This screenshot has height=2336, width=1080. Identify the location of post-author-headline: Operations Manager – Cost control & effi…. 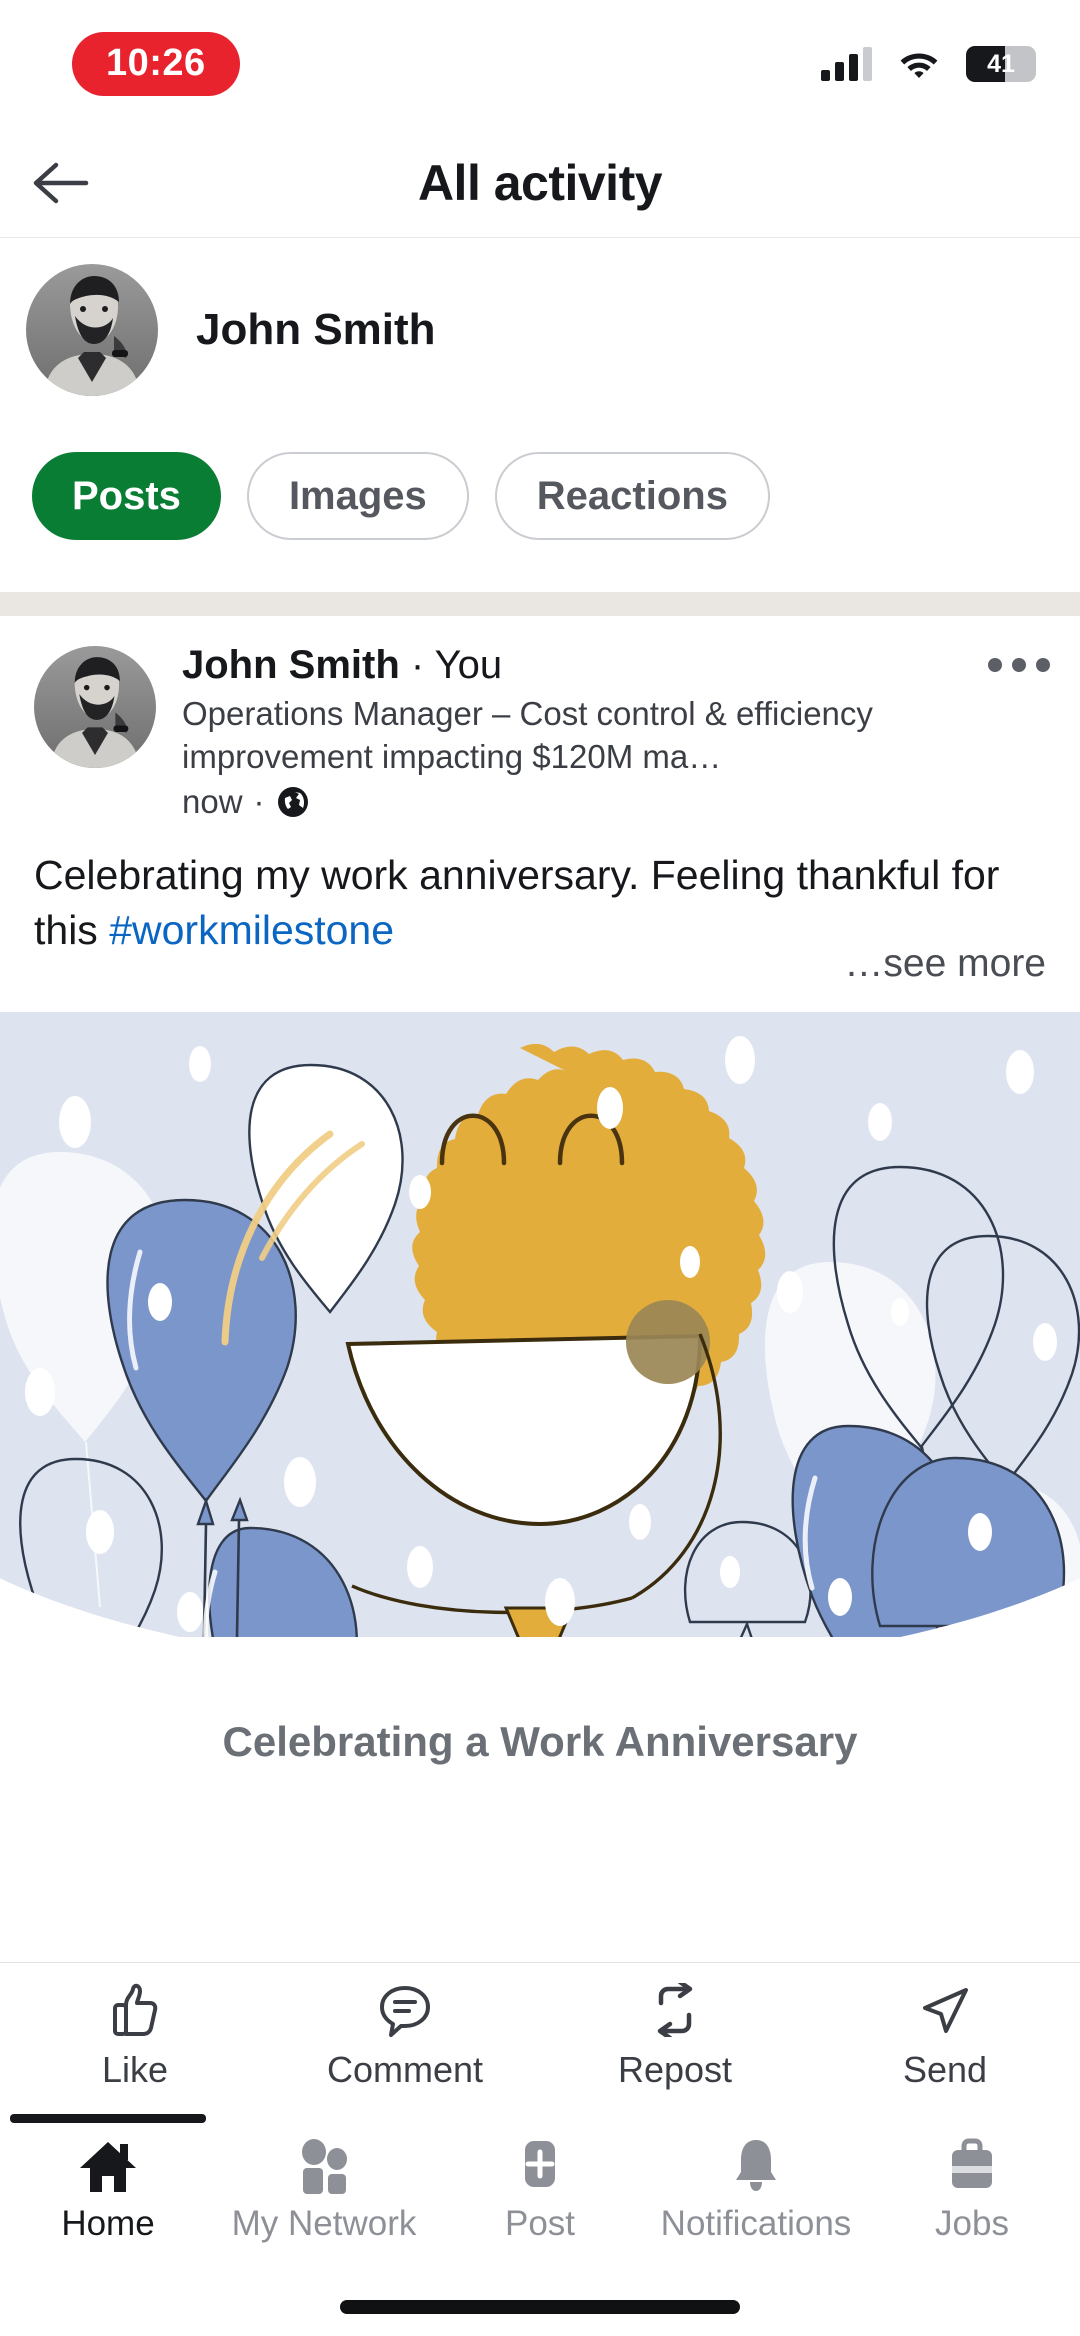
(527, 735).